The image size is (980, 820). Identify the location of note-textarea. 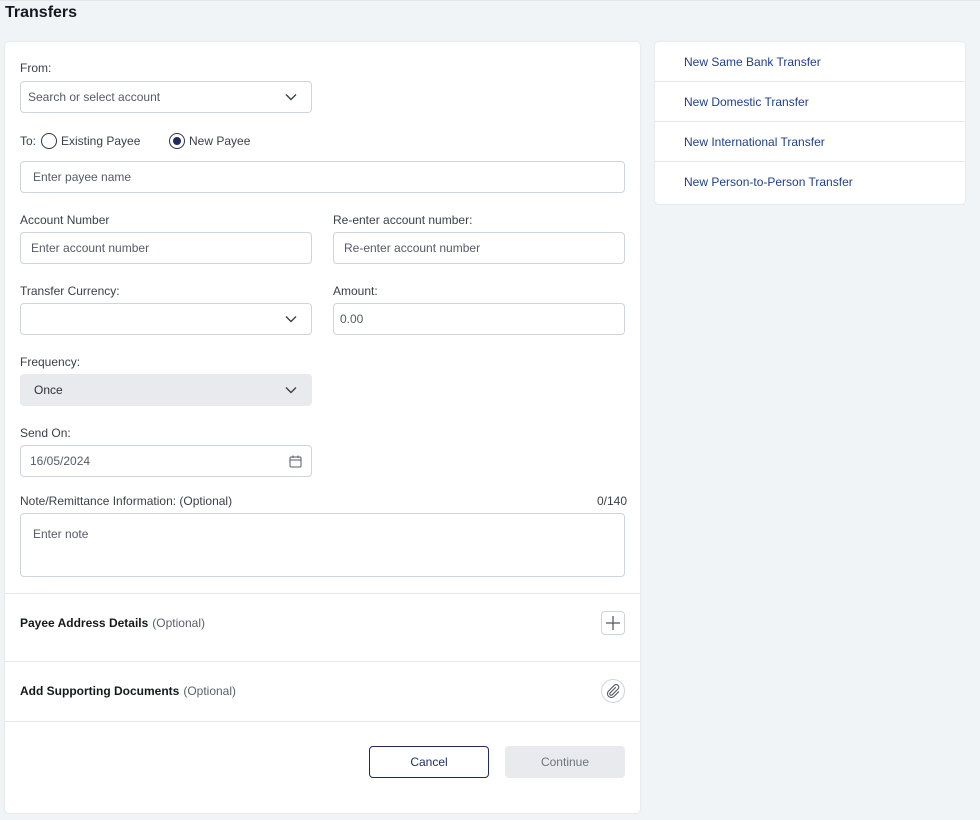
(322, 545).